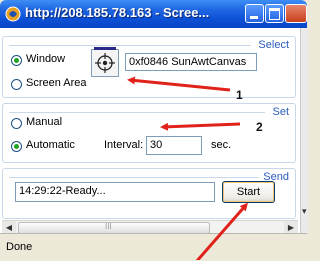  I want to click on annotation-number-2: 2, so click(259, 127).